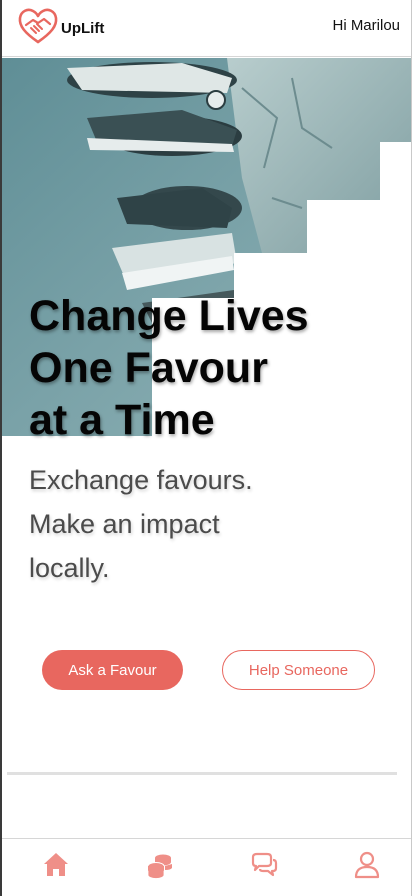 Image resolution: width=412 pixels, height=896 pixels. I want to click on home-icon, so click(56, 867).